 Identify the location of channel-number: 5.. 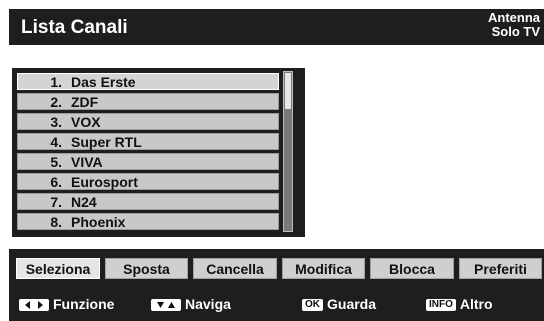
(56, 162).